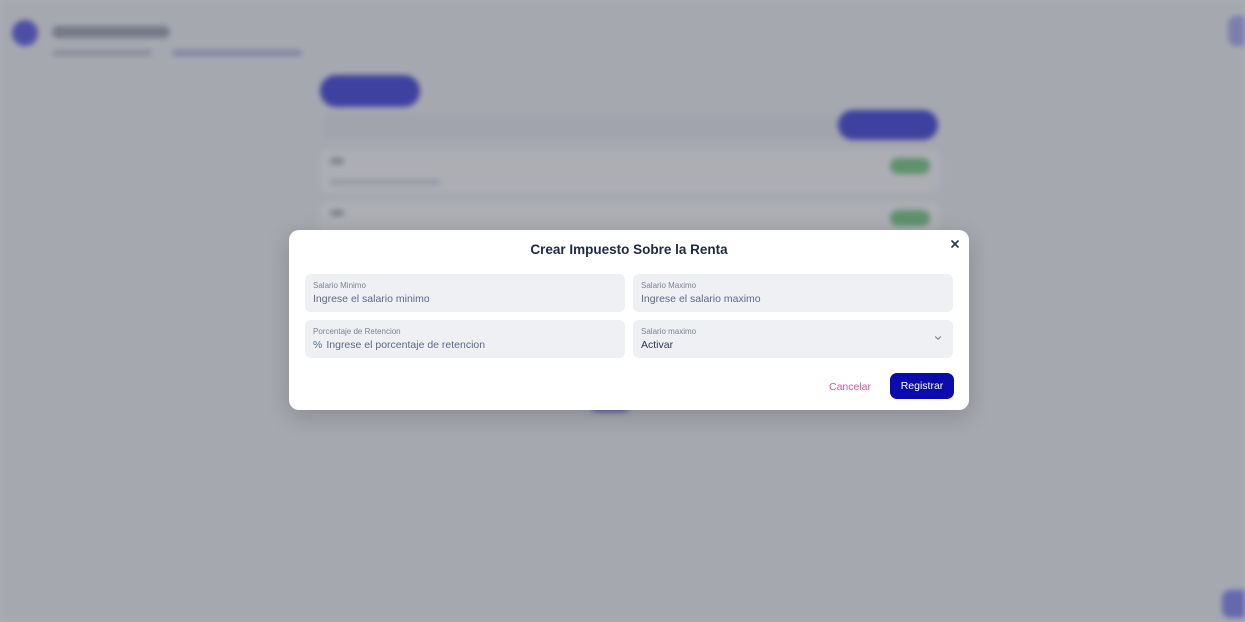 The height and width of the screenshot is (622, 1245). I want to click on modal-title: Crear Impuesto Sobre la Renta, so click(629, 249).